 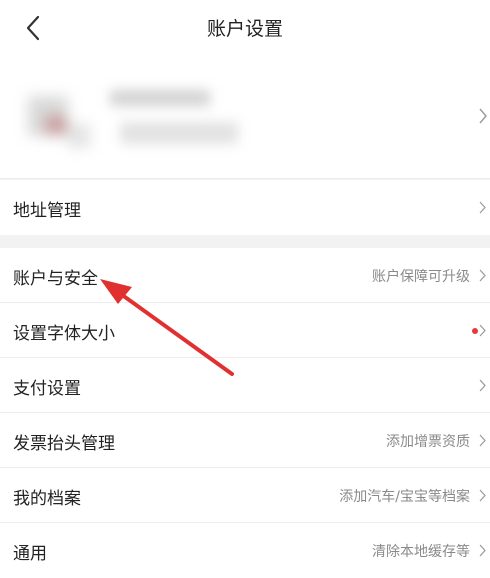 What do you see at coordinates (179, 133) in the screenshot?
I see `user-info-blurred` at bounding box center [179, 133].